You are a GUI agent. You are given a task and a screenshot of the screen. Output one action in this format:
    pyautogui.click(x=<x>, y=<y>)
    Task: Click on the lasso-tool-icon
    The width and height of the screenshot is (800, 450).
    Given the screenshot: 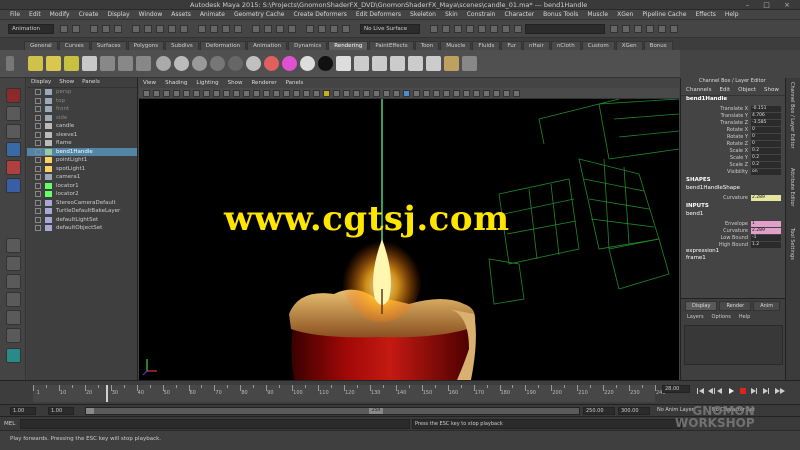 What is the action you would take?
    pyautogui.click(x=13, y=113)
    